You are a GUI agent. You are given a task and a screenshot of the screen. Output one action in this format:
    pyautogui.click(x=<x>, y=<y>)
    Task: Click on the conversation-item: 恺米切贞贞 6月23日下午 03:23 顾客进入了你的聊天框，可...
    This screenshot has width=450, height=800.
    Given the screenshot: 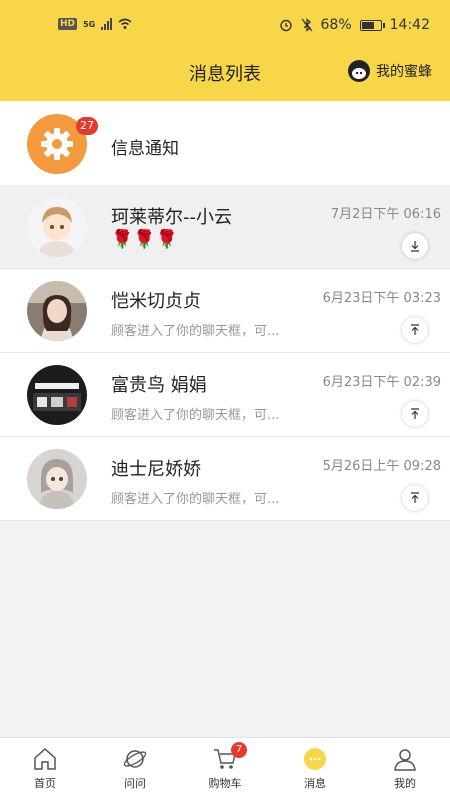 What is the action you would take?
    pyautogui.click(x=225, y=311)
    